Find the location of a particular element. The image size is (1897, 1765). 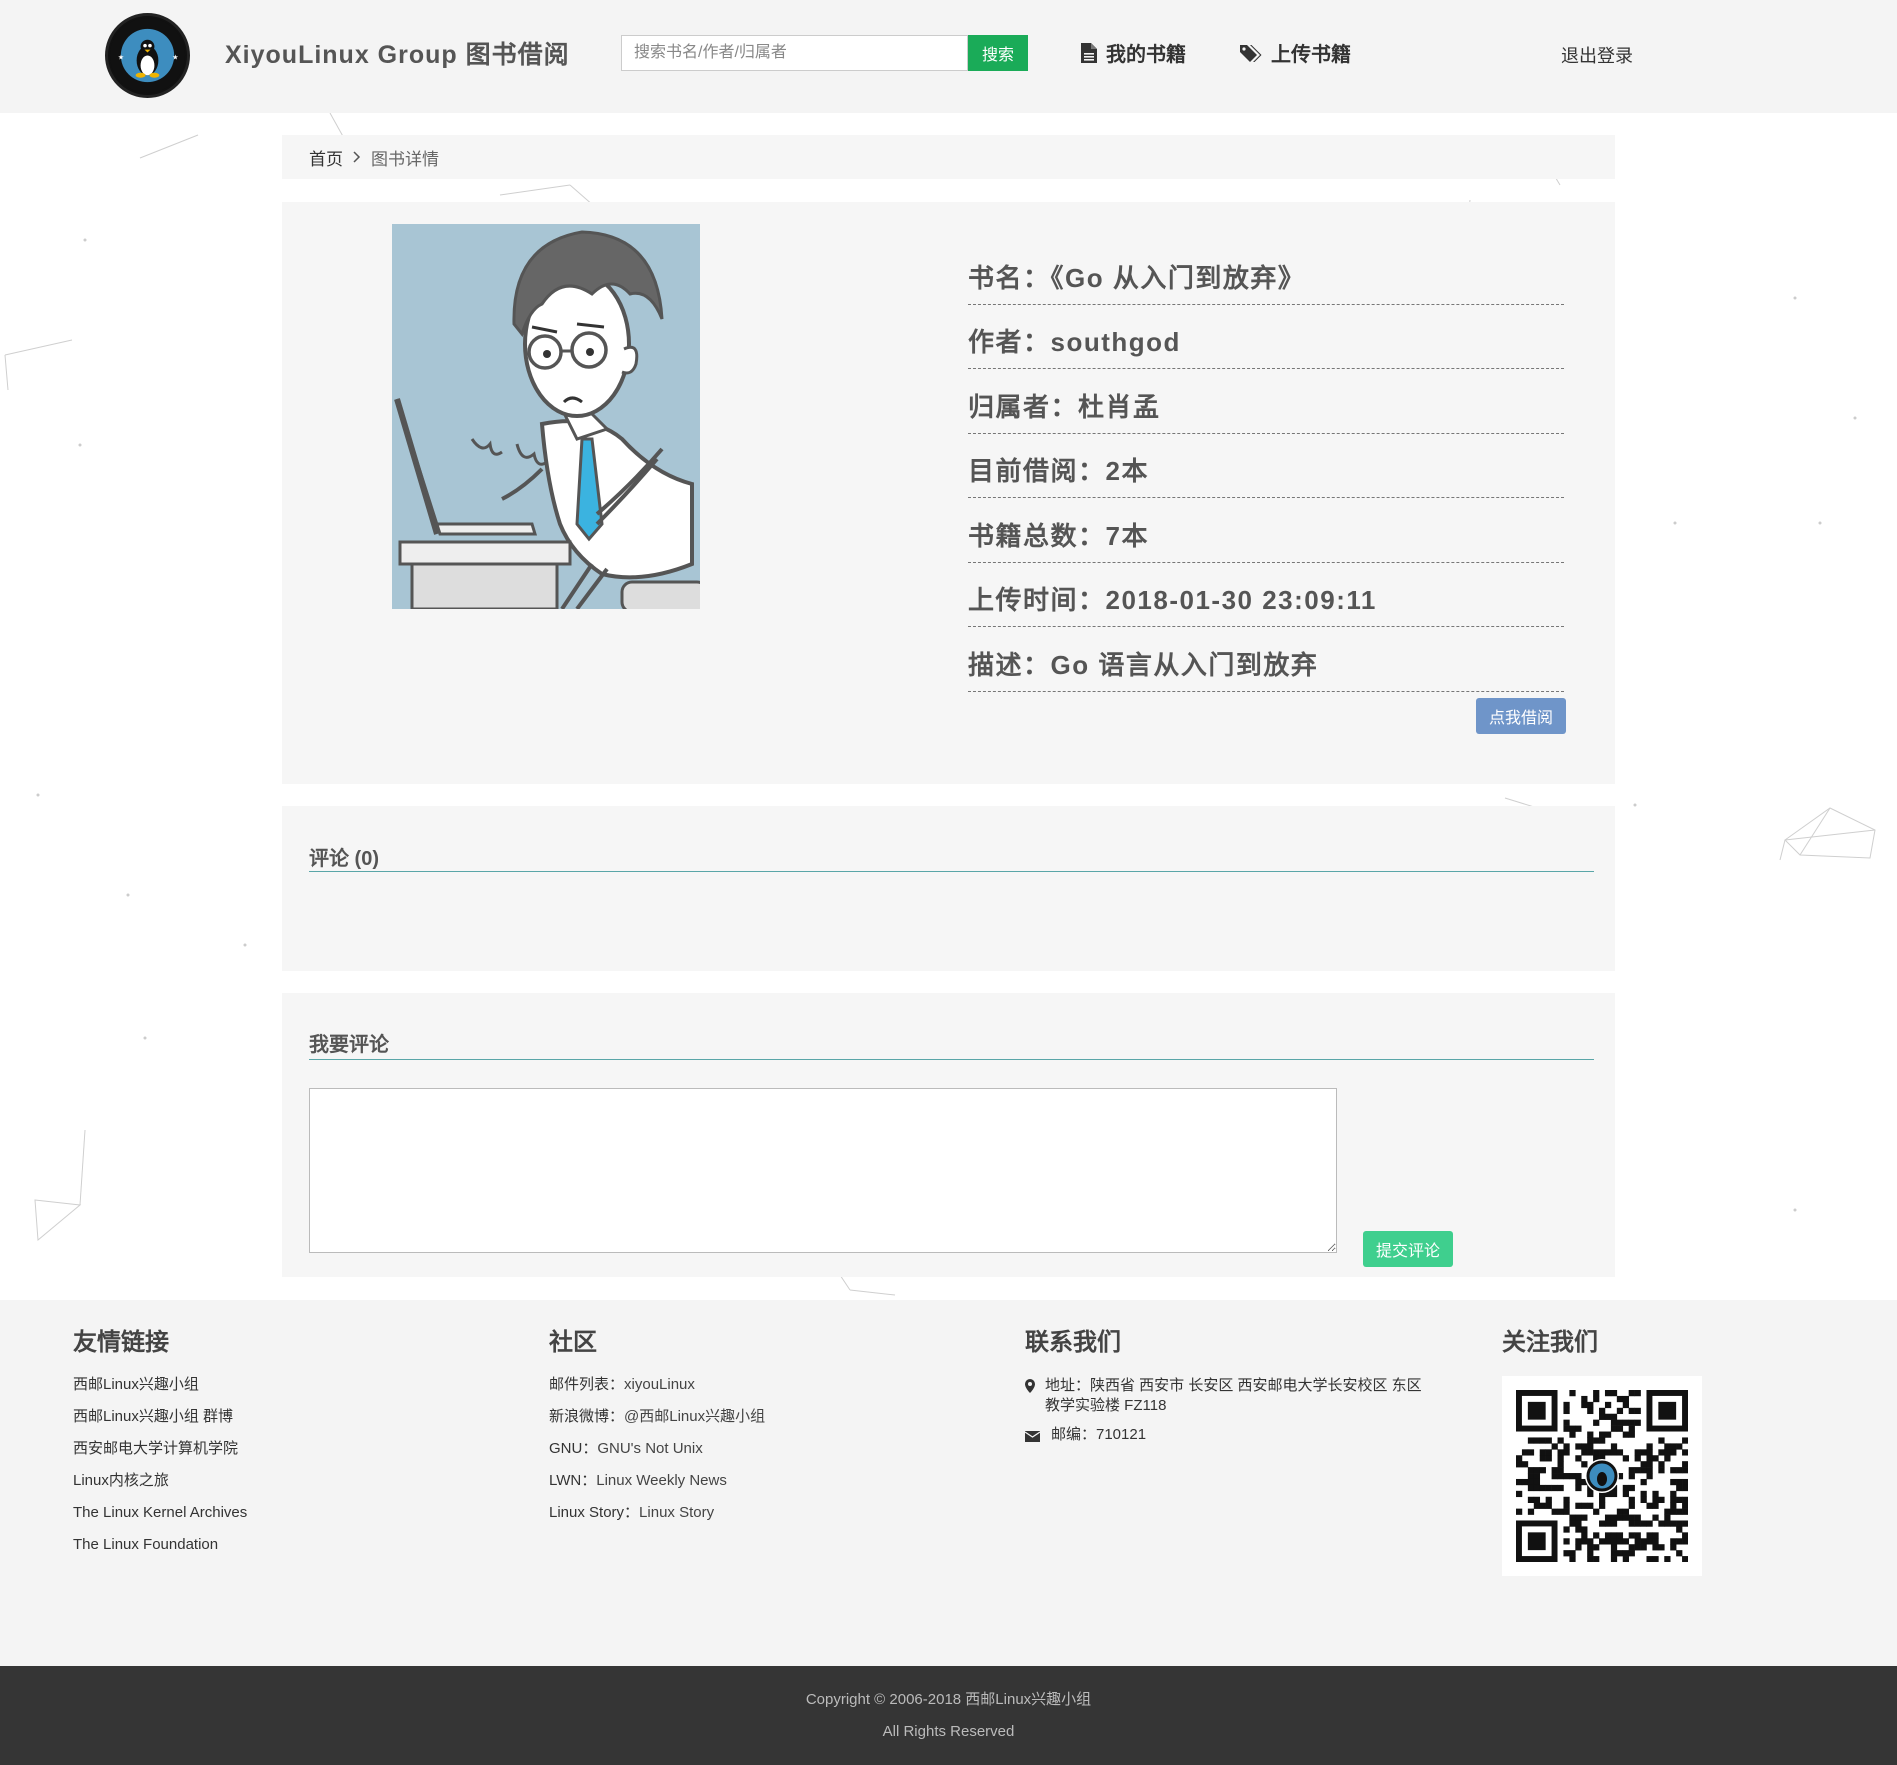

community-key: 邮件列表： is located at coordinates (587, 1384).